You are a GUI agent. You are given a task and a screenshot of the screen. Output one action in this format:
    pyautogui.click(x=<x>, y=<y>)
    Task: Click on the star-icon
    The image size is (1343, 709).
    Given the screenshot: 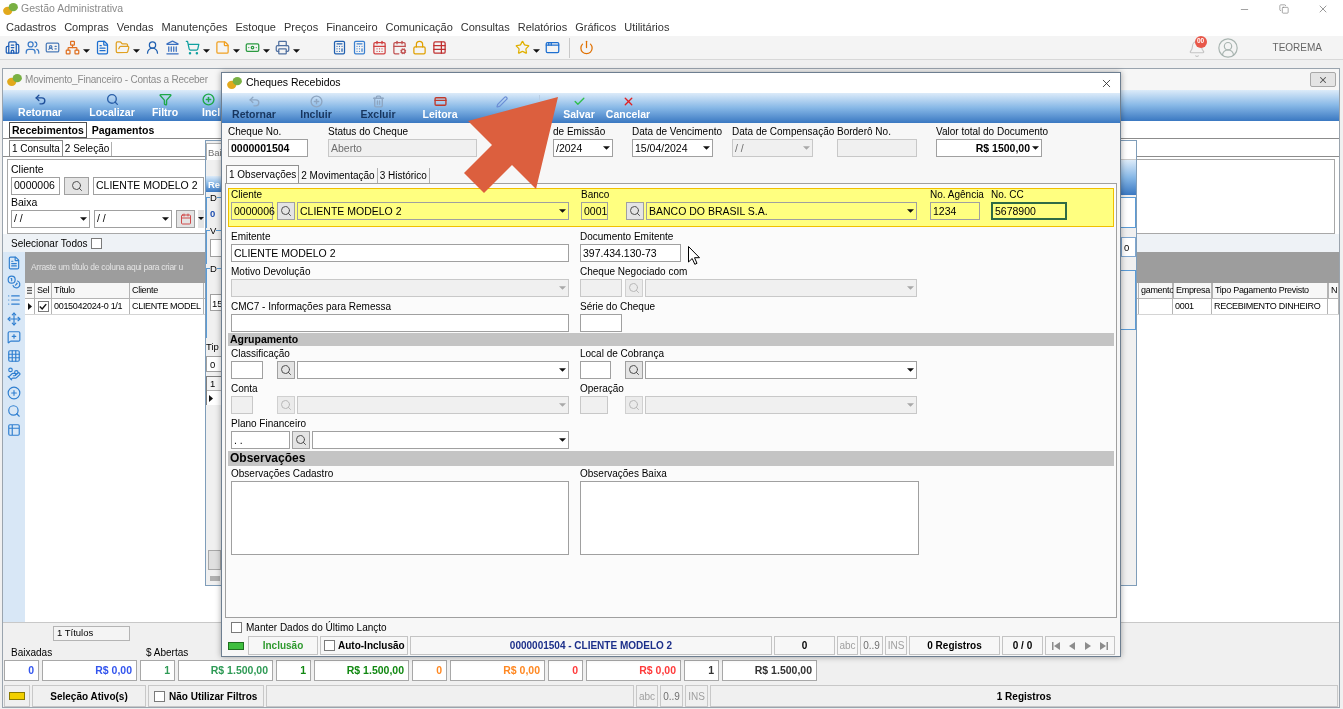 What is the action you would take?
    pyautogui.click(x=522, y=47)
    